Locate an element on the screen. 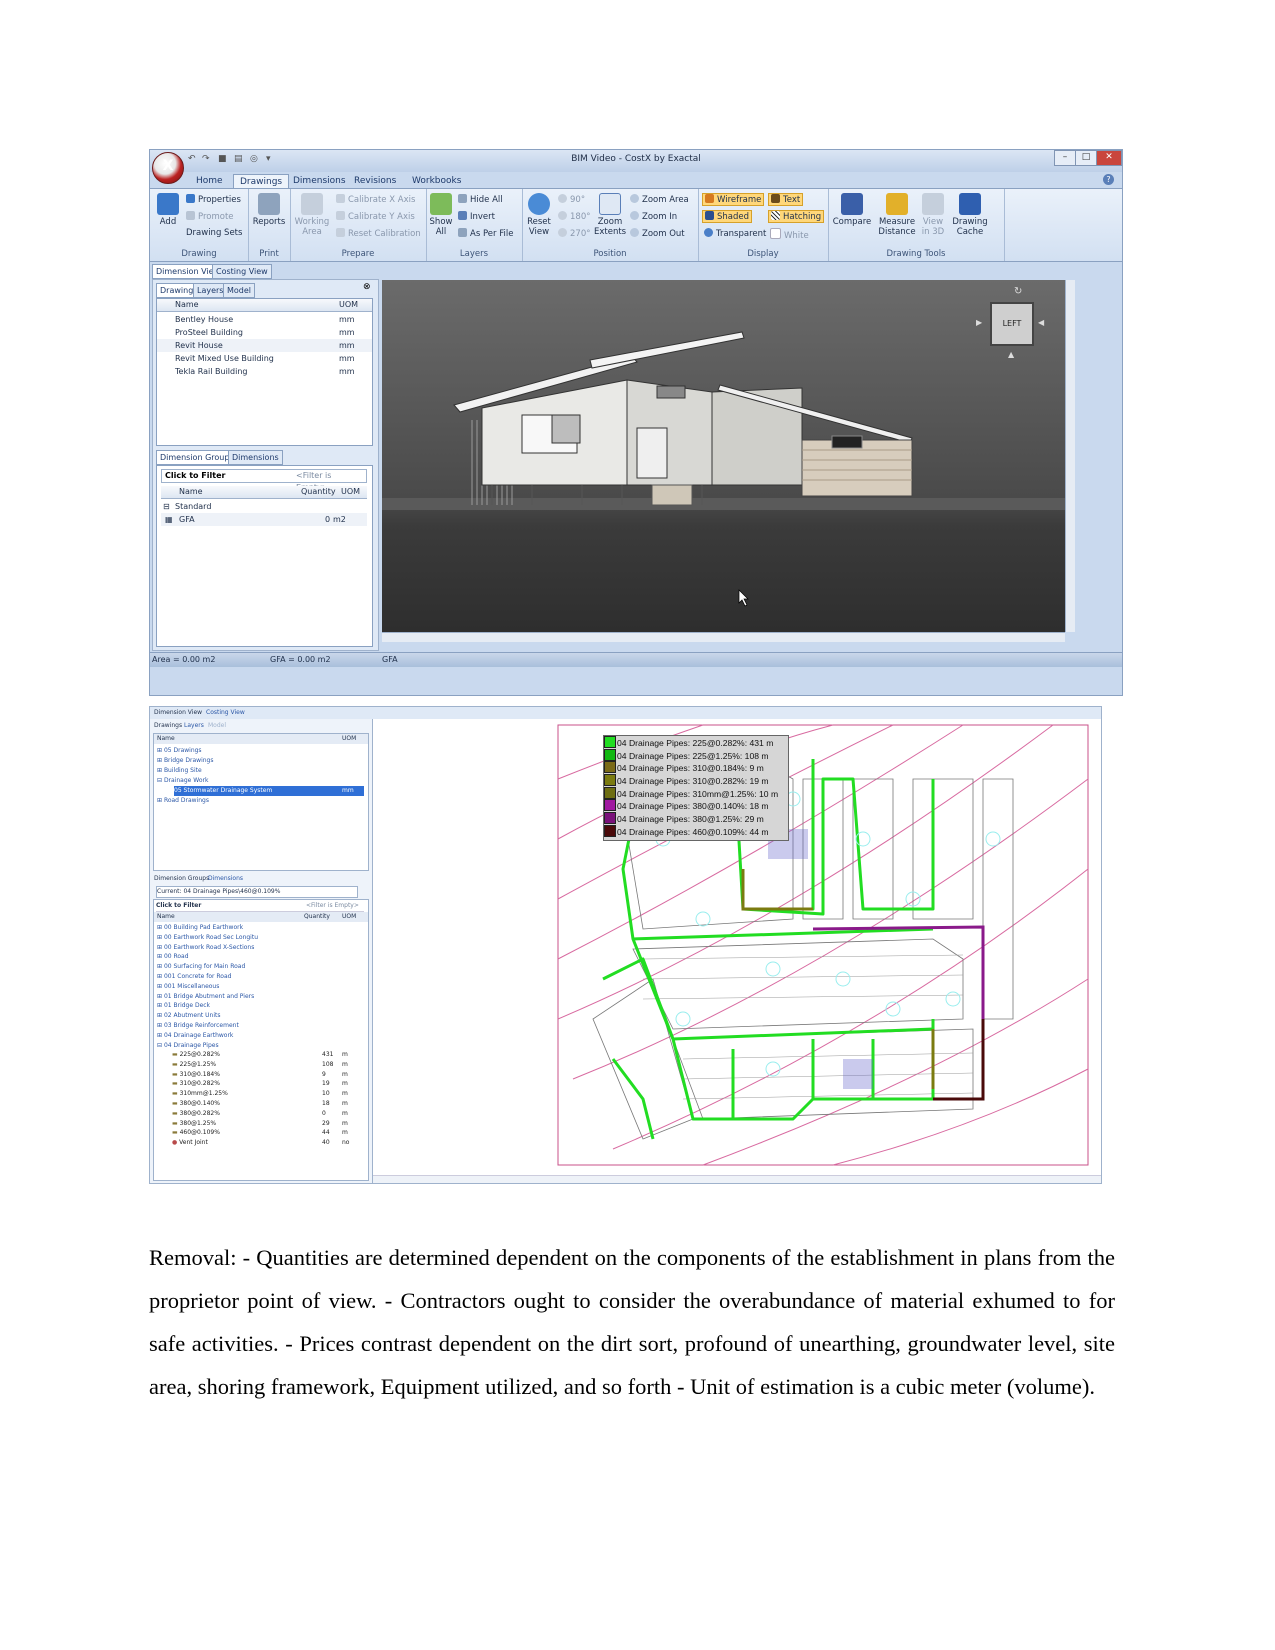 The height and width of the screenshot is (1650, 1275). current-group-select: Current: 04 Drainage Pipes\460@0.109% is located at coordinates (257, 892).